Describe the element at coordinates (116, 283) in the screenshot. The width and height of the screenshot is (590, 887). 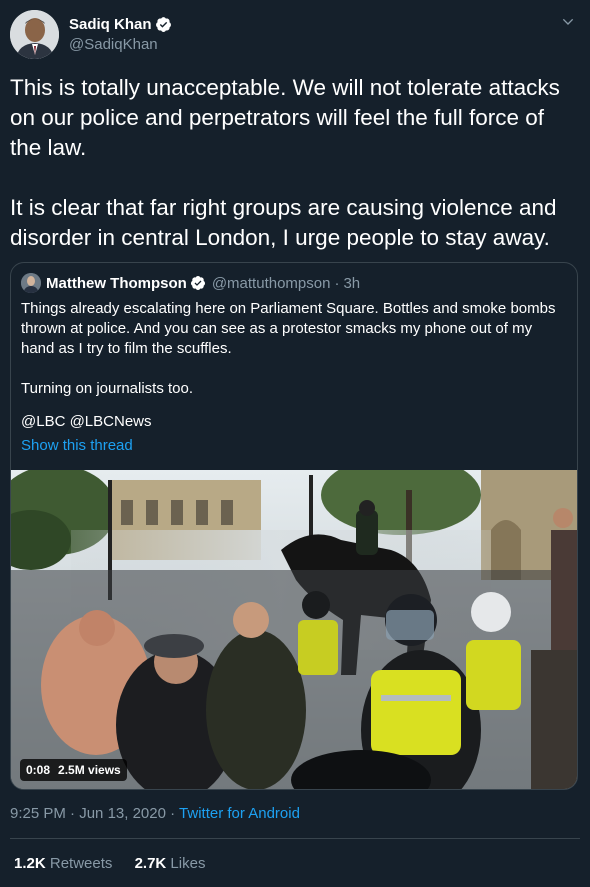
I see `quoted-author-name: Matthew Thompson` at that location.